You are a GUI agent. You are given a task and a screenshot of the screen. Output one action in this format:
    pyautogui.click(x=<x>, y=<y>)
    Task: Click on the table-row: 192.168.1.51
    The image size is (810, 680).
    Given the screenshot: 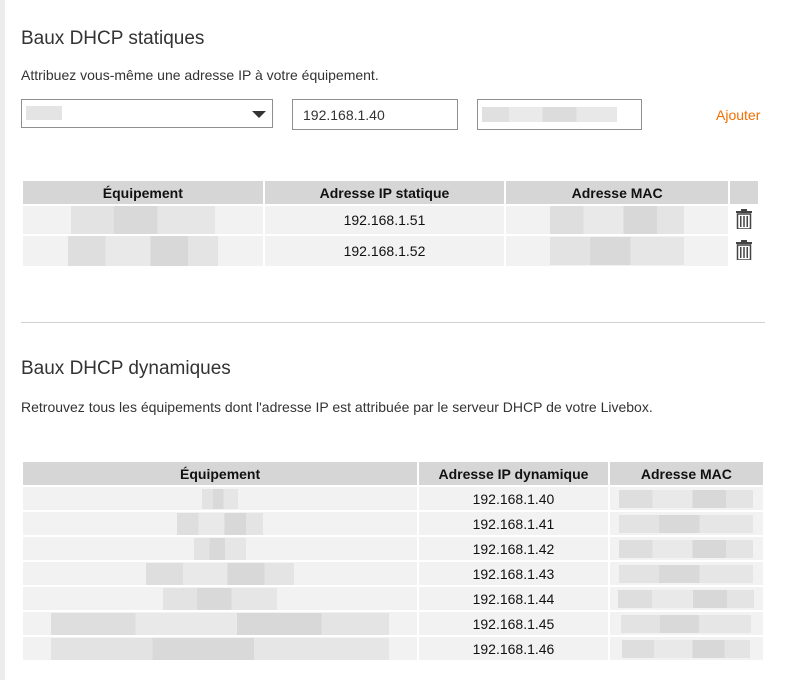 What is the action you would take?
    pyautogui.click(x=390, y=220)
    